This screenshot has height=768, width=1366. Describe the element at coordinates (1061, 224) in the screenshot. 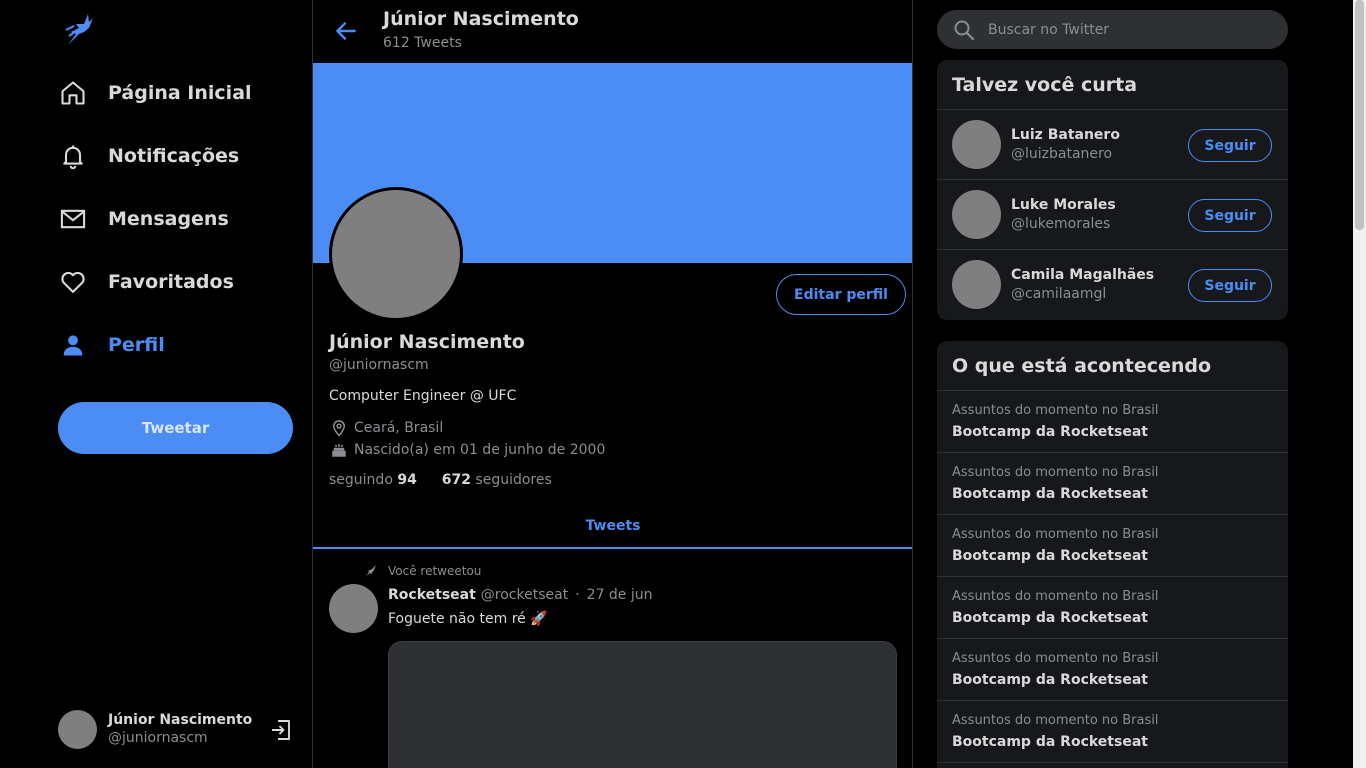

I see `suggestion-handle: @lukemorales` at that location.